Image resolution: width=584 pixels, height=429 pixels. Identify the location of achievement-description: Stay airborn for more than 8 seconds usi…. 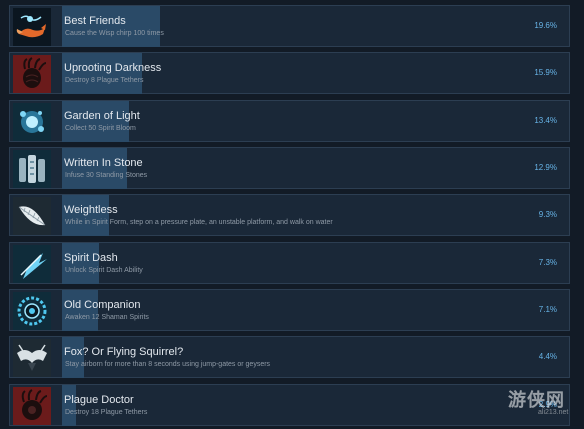
(168, 364).